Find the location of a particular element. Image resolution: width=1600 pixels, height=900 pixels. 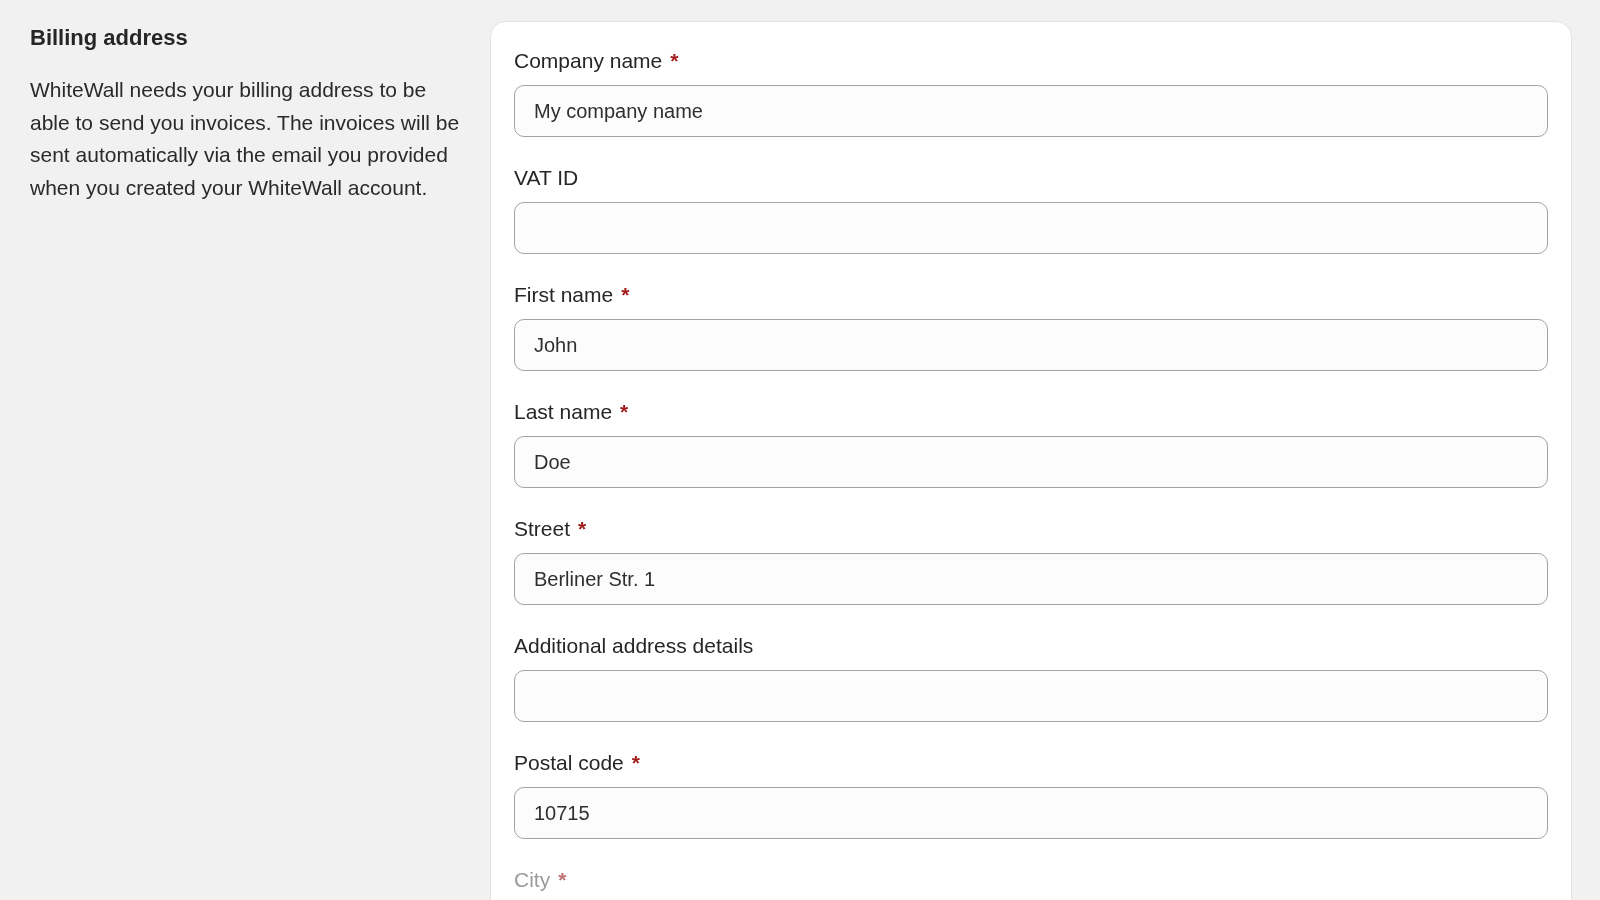

input-field: Berliner Str. 1 is located at coordinates (1031, 579).